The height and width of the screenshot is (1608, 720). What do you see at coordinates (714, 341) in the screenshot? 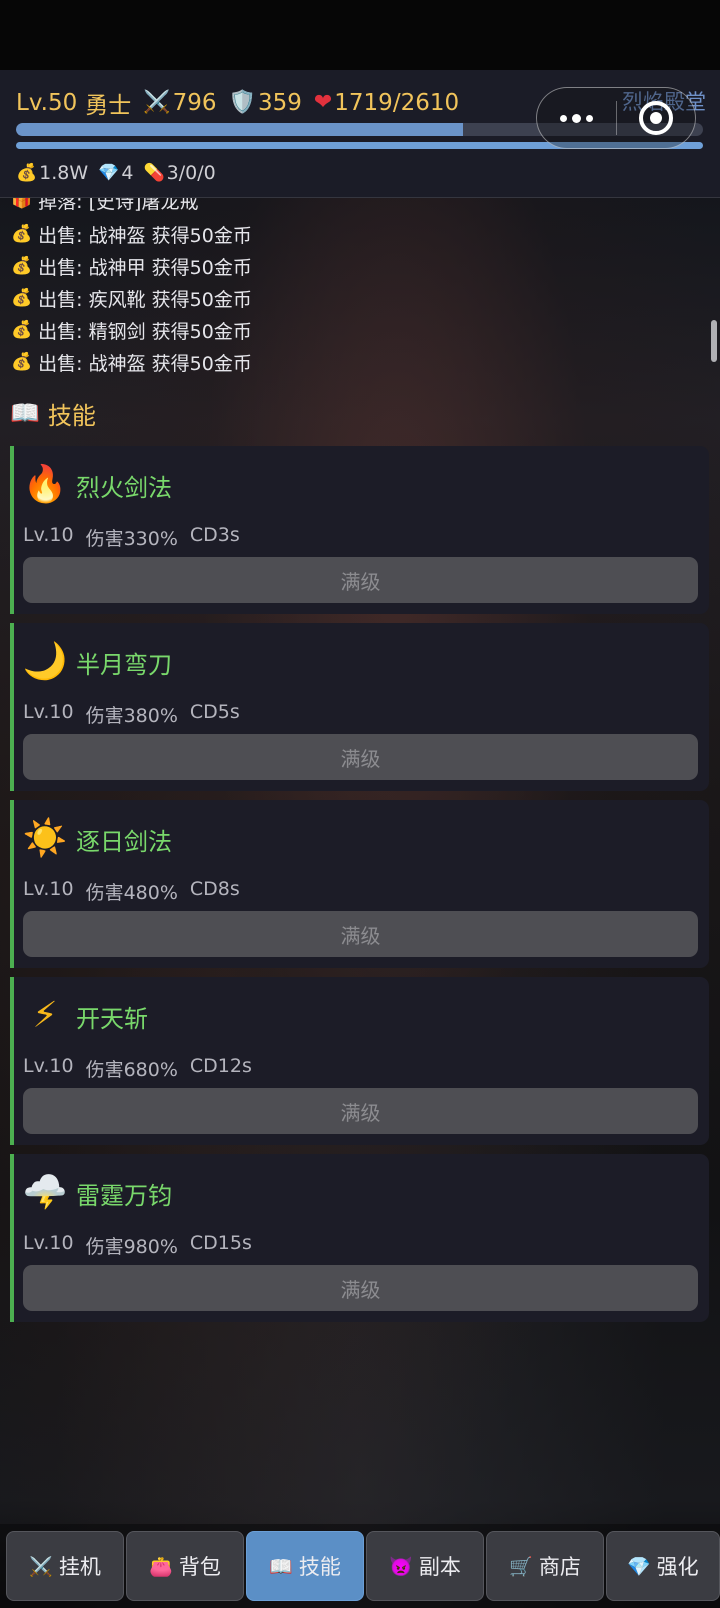
I see `scrollbar-thumb` at bounding box center [714, 341].